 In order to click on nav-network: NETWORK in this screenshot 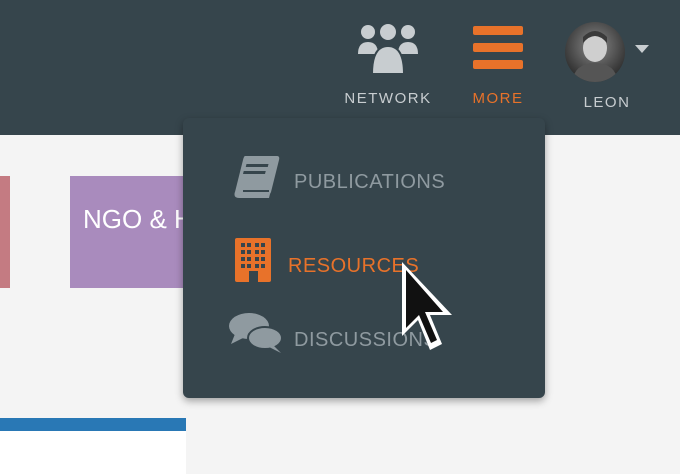, I will do `click(388, 67)`.